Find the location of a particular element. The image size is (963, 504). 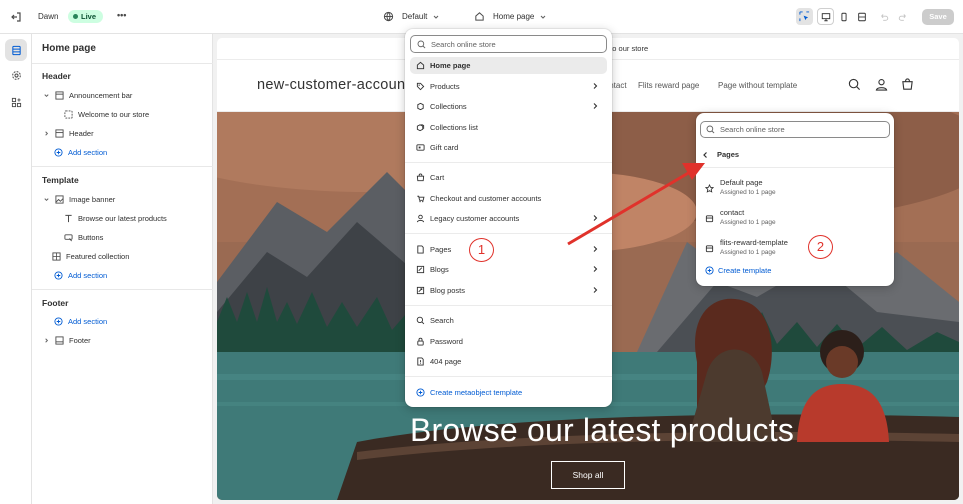

annotation-arrowhead is located at coordinates (693, 171).